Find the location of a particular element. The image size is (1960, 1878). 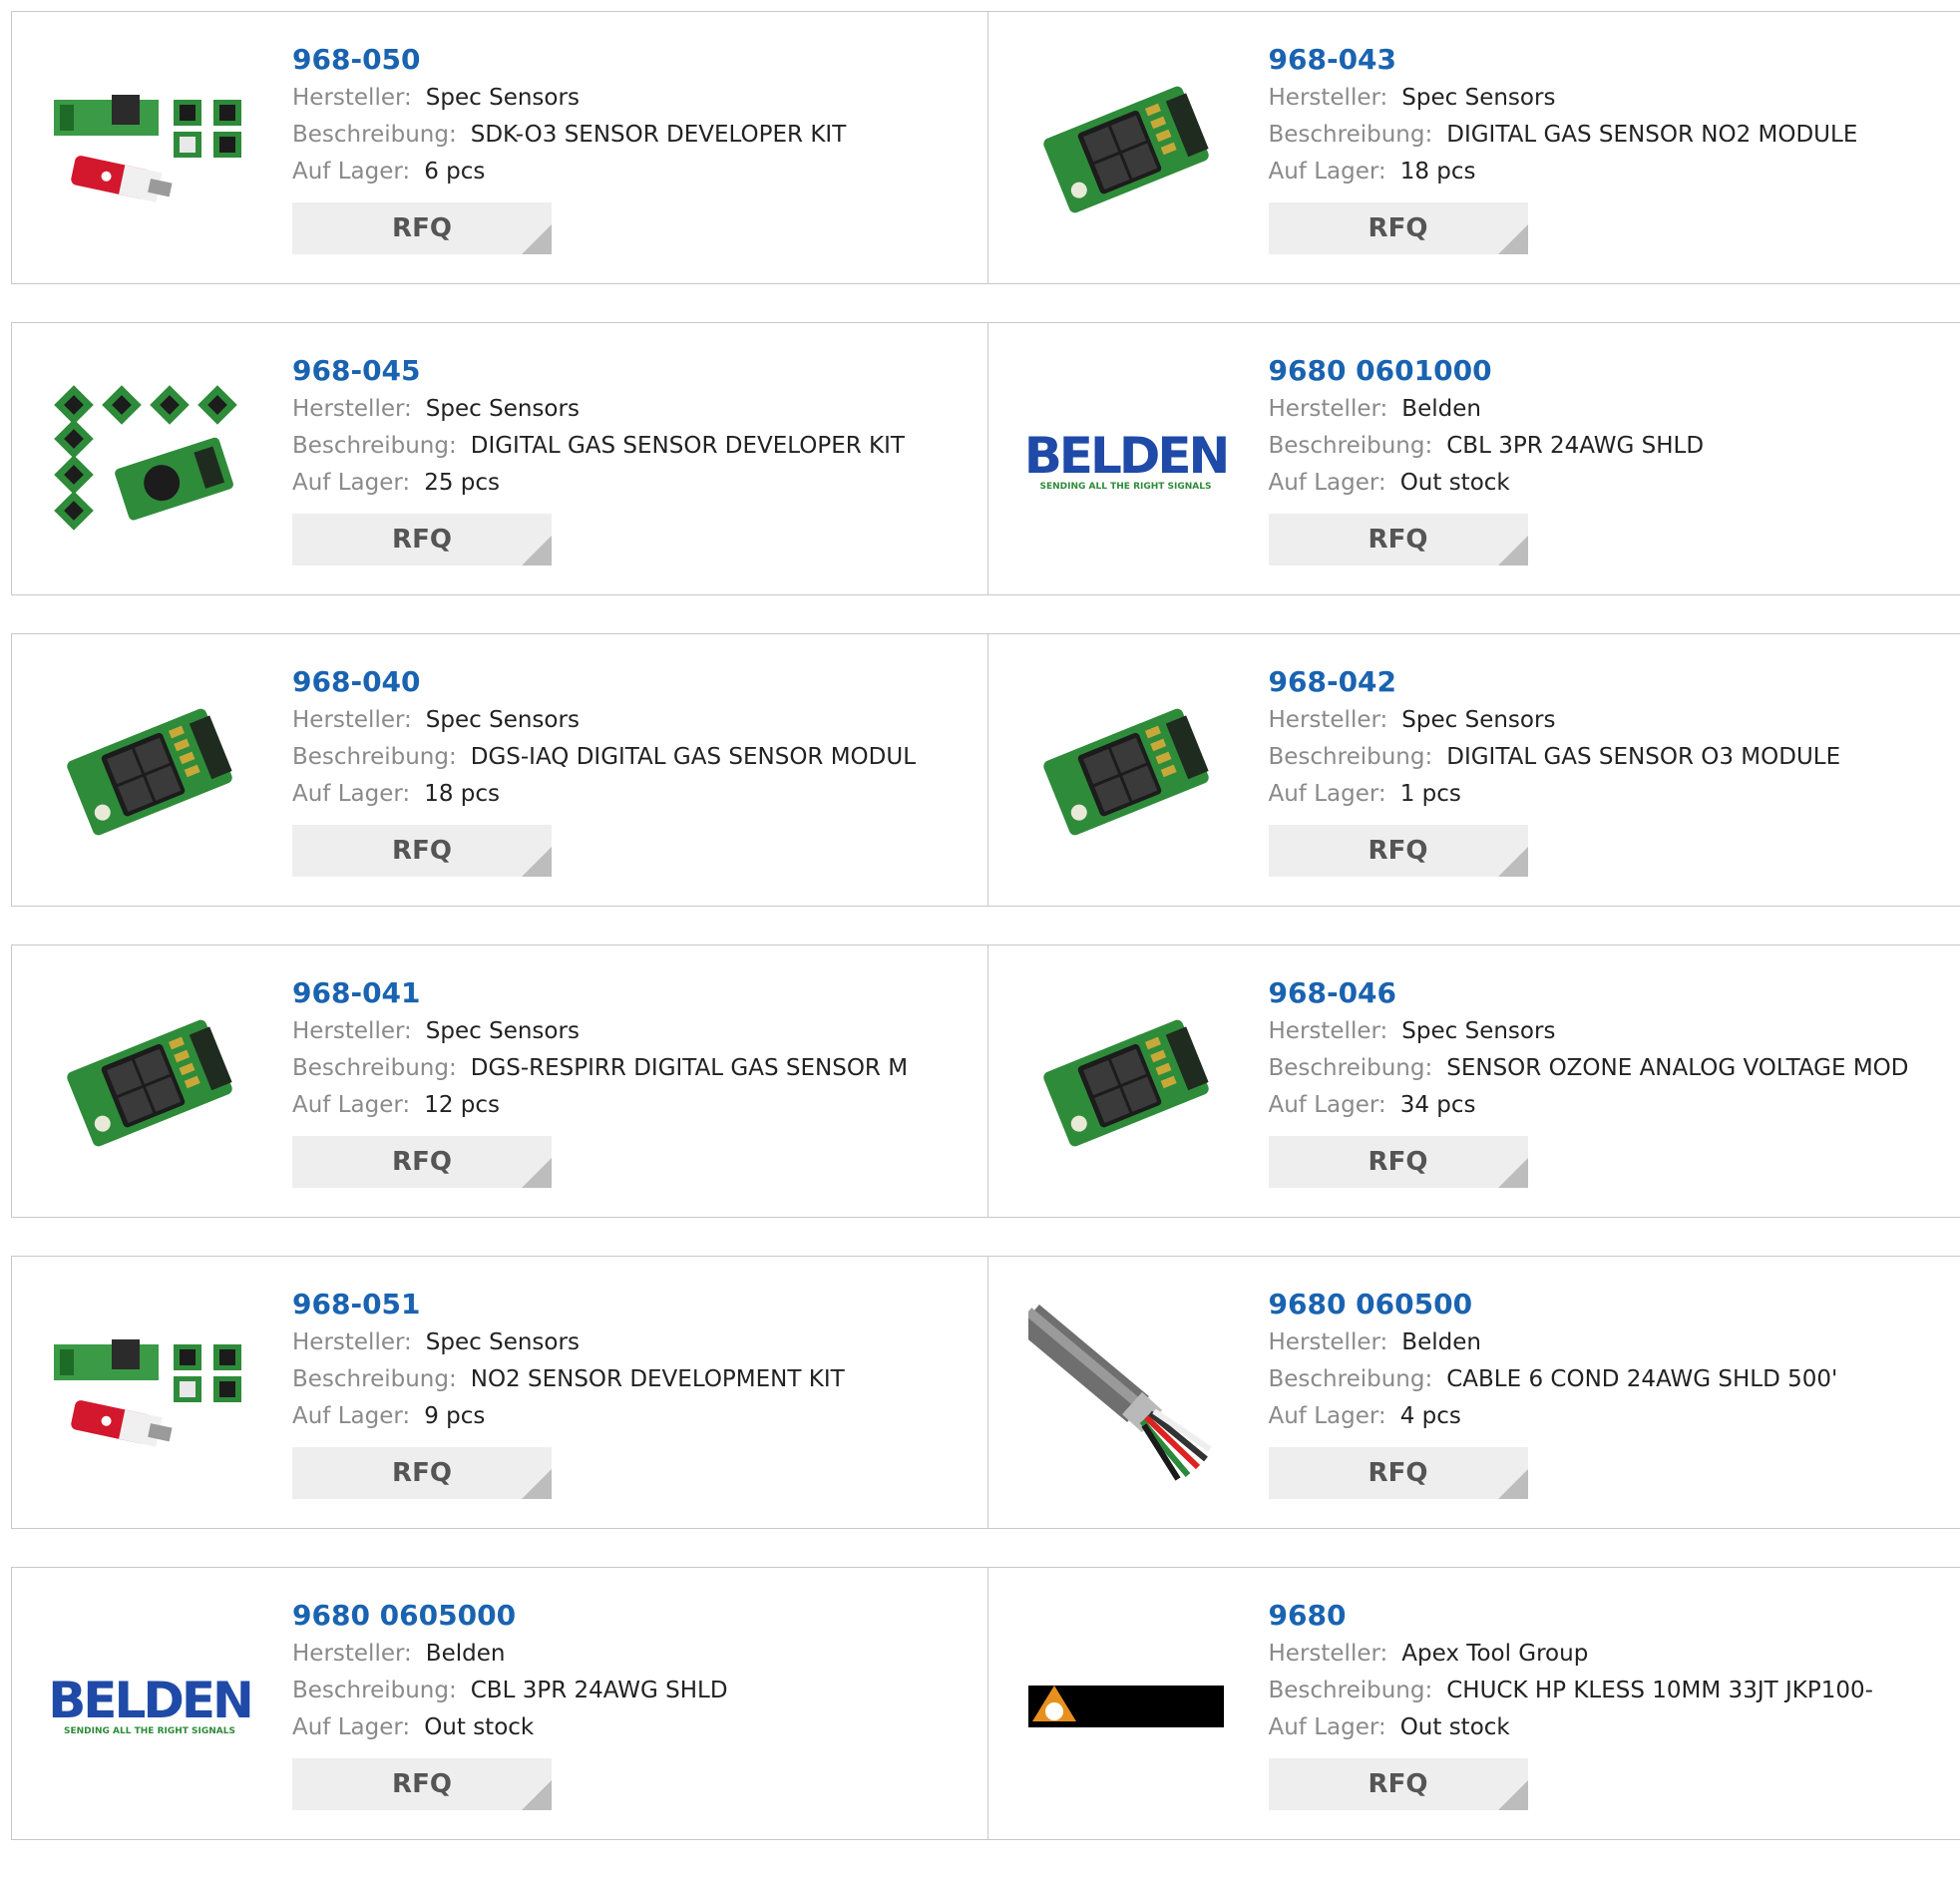

part-number-link: 9680 060500 is located at coordinates (1553, 1304).